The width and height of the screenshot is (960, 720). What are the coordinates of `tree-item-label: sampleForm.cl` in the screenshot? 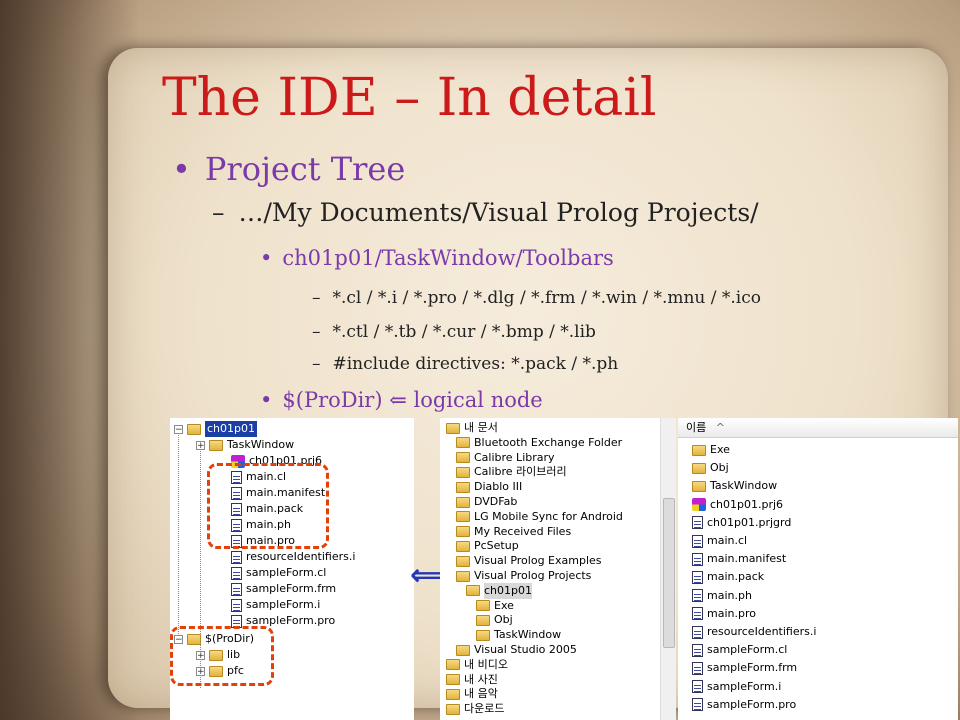 It's located at (286, 572).